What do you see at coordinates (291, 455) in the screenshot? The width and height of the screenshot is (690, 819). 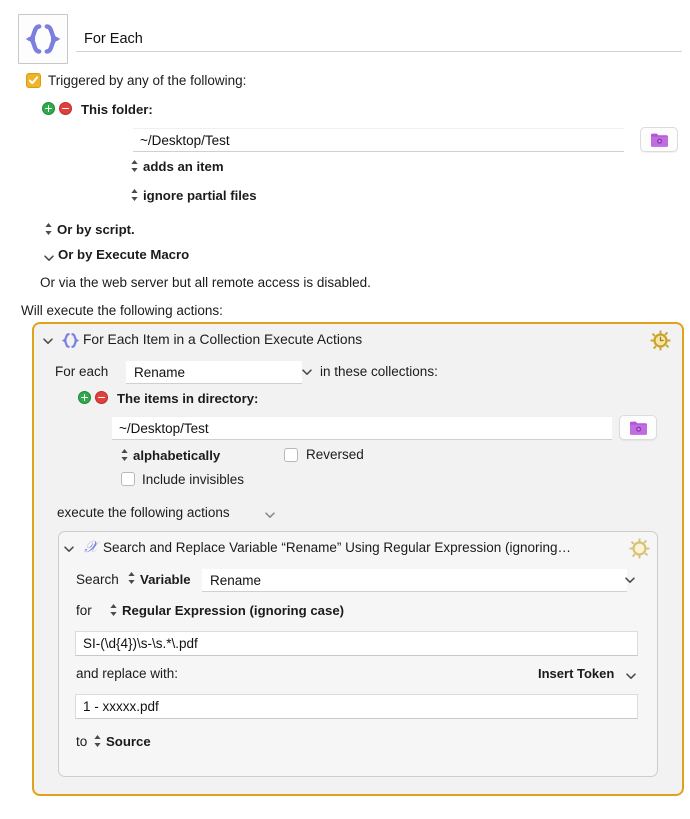 I see `reversed-checkbox` at bounding box center [291, 455].